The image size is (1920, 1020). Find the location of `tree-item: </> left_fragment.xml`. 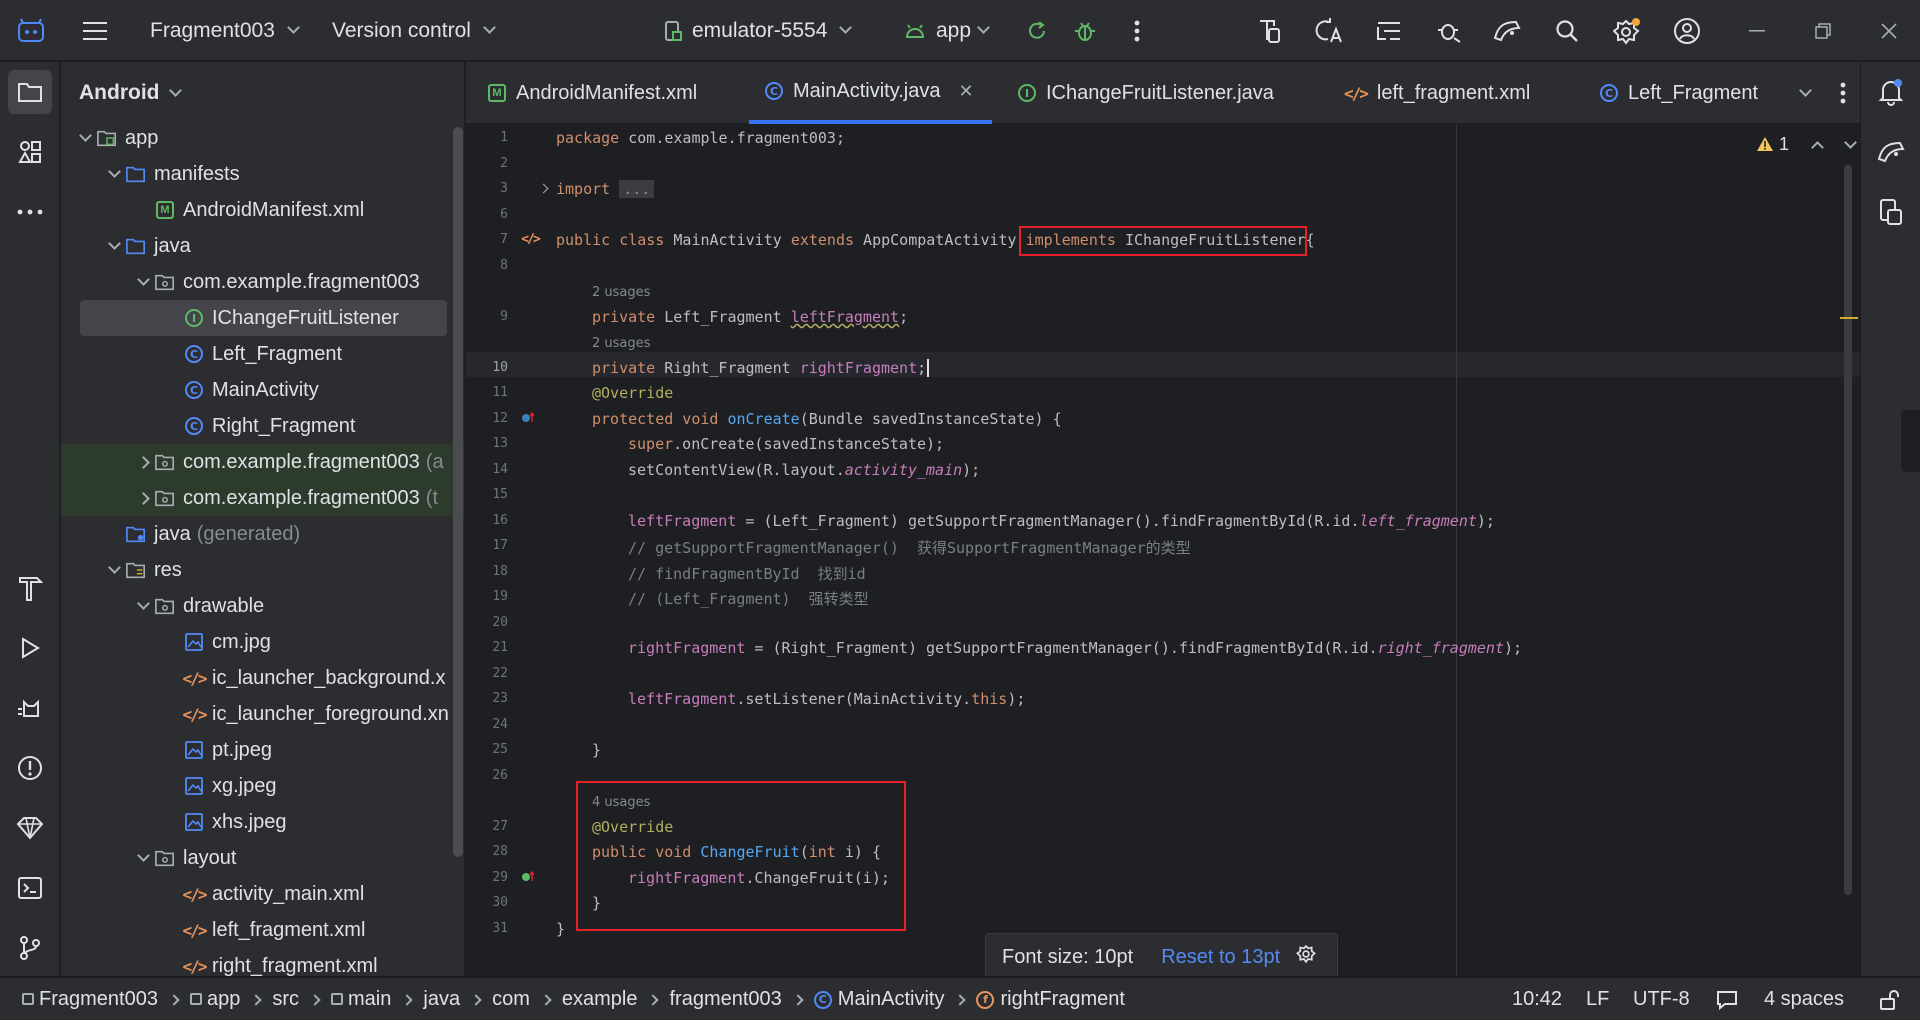

tree-item: </> left_fragment.xml is located at coordinates (262, 930).